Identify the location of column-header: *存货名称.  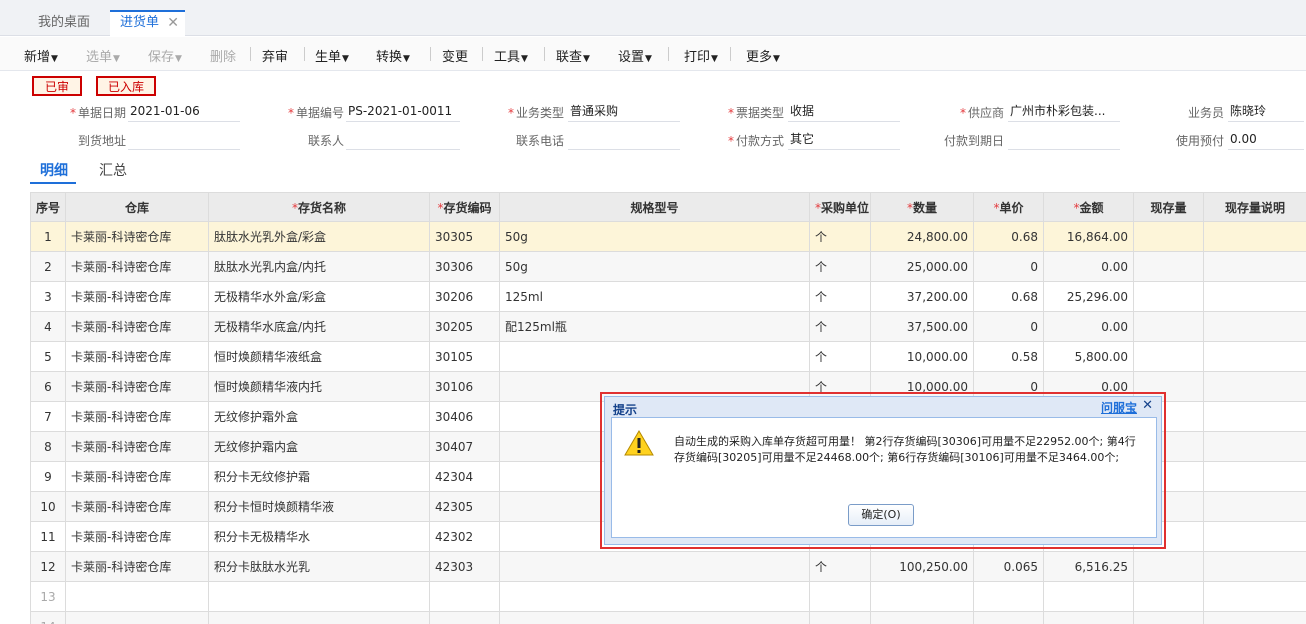
(319, 207).